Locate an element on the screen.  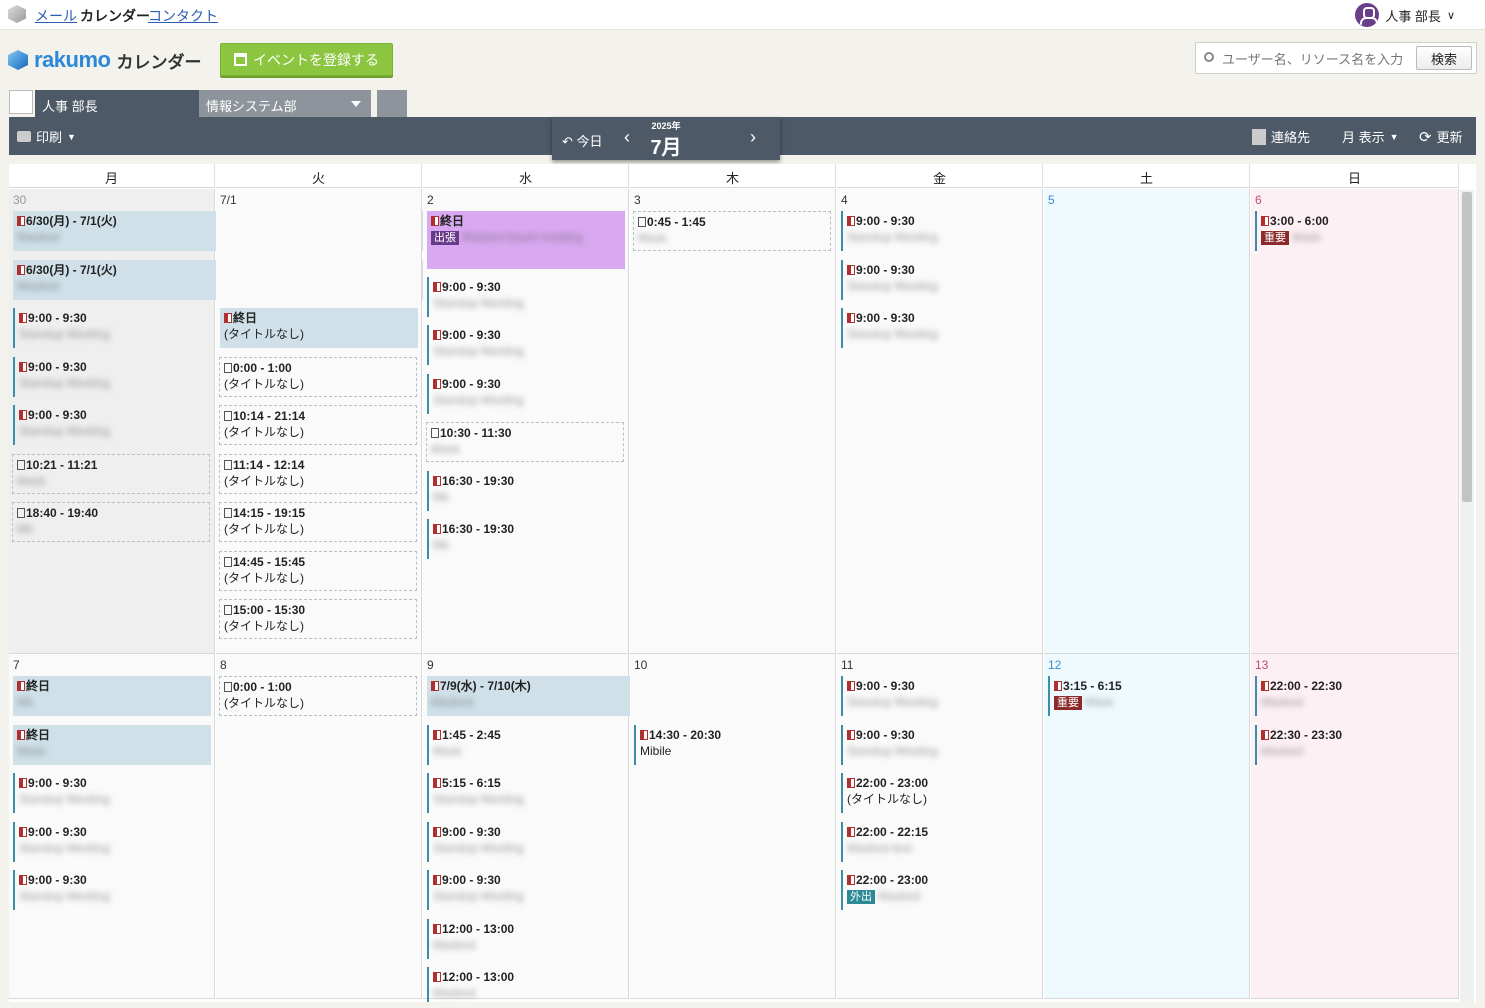
day-number: 2 is located at coordinates (430, 200).